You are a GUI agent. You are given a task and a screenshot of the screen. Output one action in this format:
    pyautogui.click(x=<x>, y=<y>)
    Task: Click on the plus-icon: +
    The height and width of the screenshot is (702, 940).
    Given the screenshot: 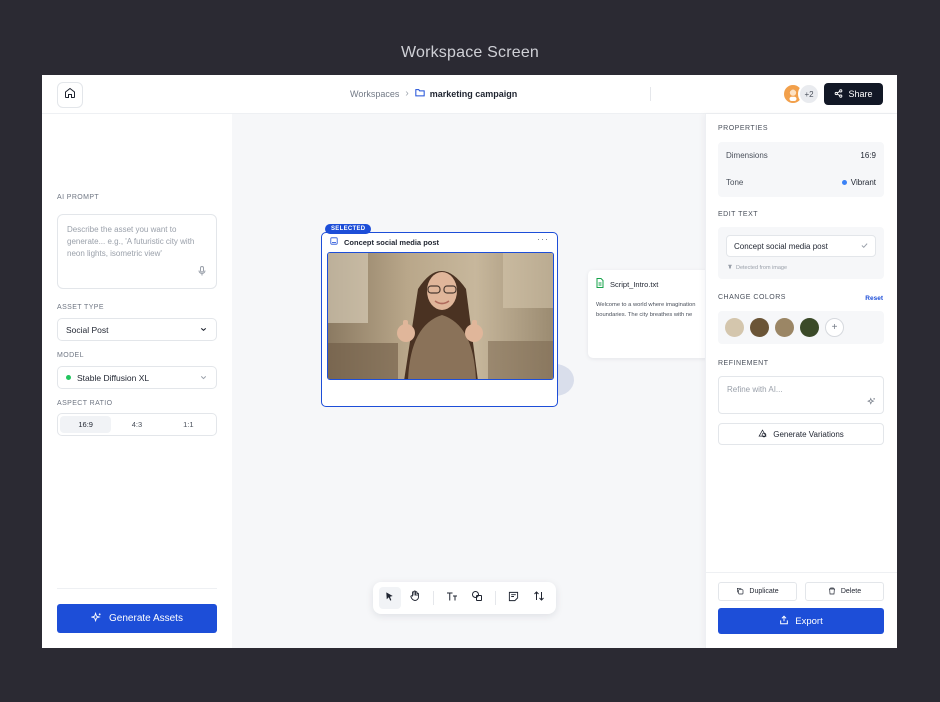 What is the action you would take?
    pyautogui.click(x=834, y=327)
    